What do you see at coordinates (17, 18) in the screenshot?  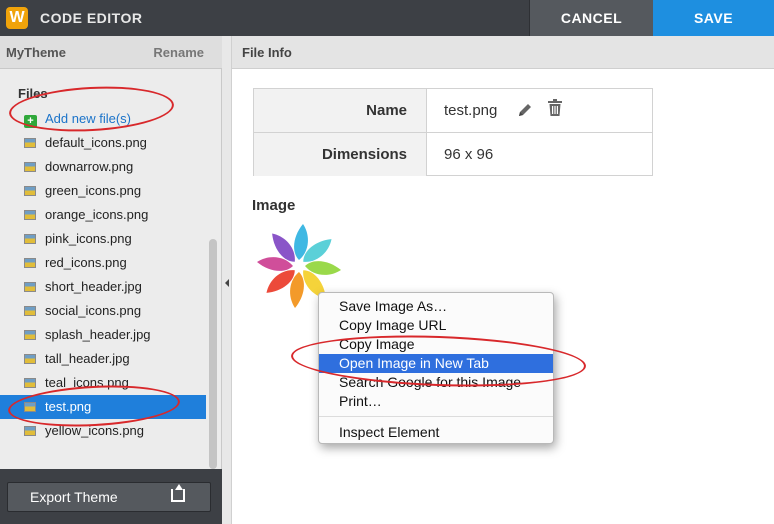 I see `logo-icon: W` at bounding box center [17, 18].